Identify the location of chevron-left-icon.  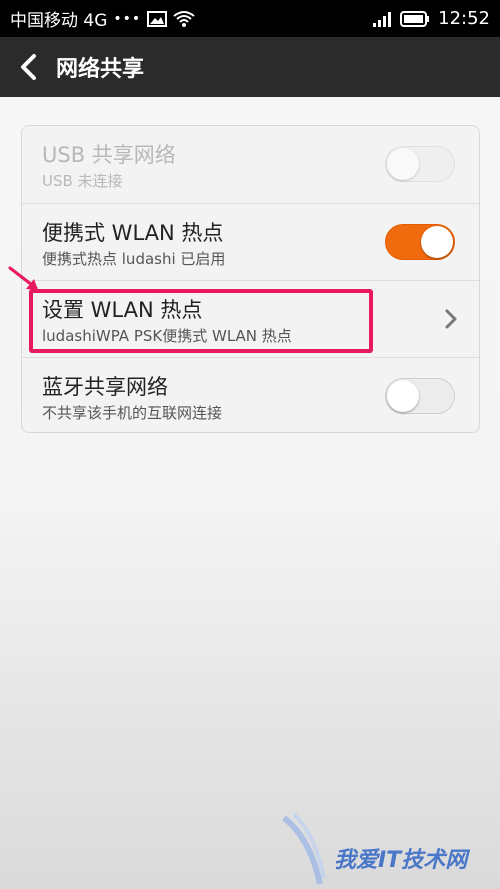
(28, 67).